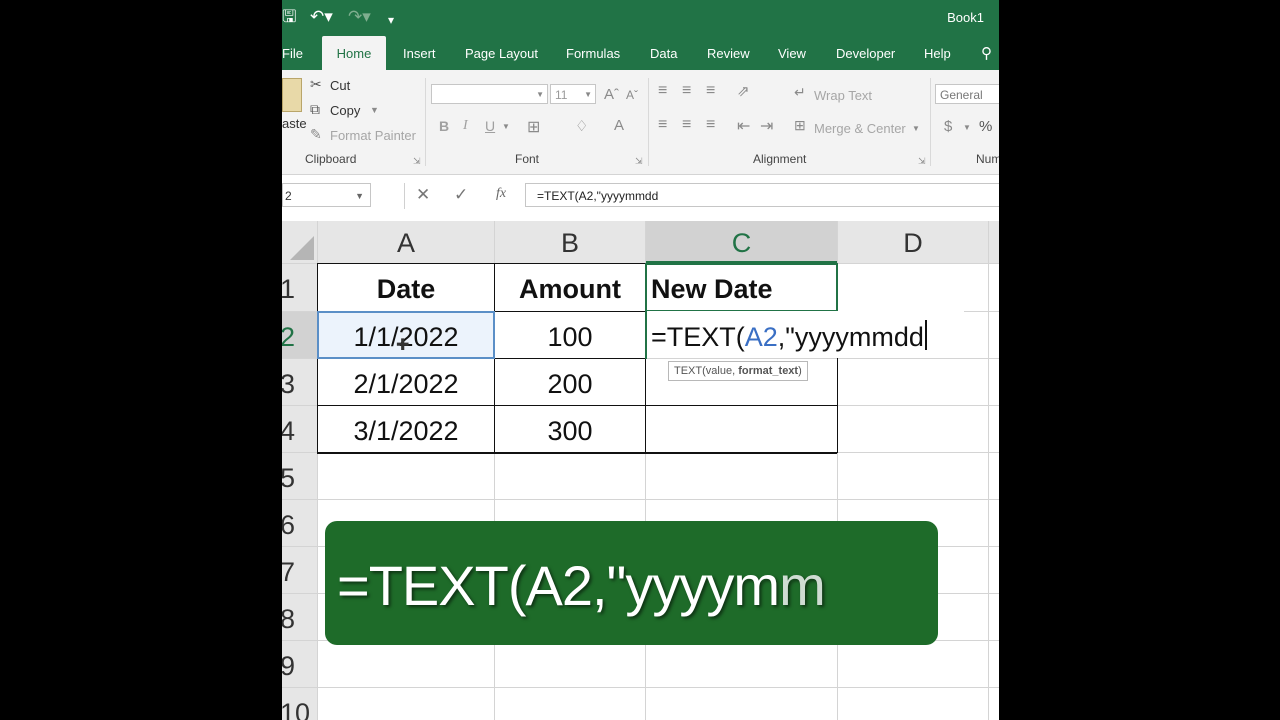 The height and width of the screenshot is (720, 1280). Describe the element at coordinates (321, 17) in the screenshot. I see `undo-icon: ↶▾` at that location.